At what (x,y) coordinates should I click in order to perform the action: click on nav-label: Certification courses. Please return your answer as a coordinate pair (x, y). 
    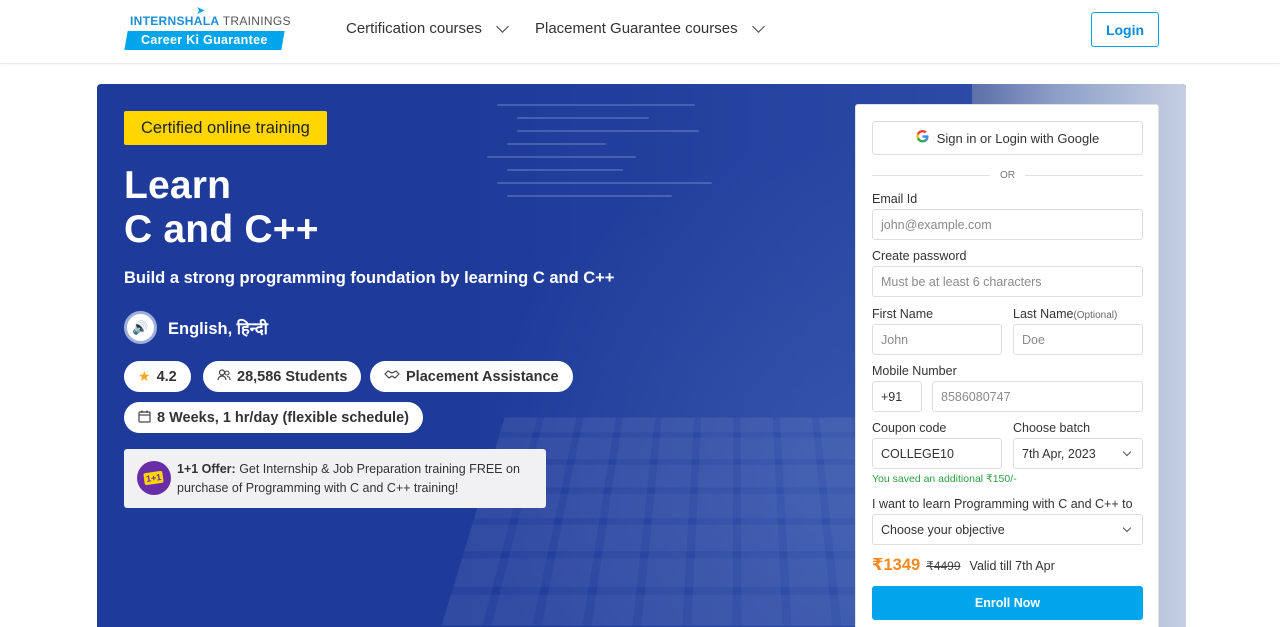
    Looking at the image, I should click on (414, 28).